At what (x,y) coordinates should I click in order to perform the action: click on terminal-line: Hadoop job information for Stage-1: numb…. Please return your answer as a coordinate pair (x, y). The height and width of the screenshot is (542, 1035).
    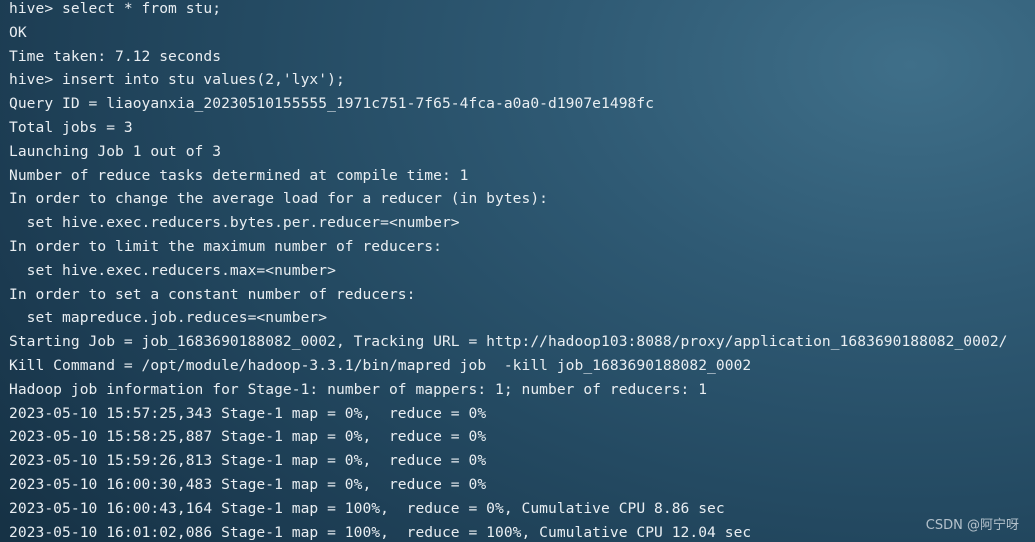
    Looking at the image, I should click on (358, 389).